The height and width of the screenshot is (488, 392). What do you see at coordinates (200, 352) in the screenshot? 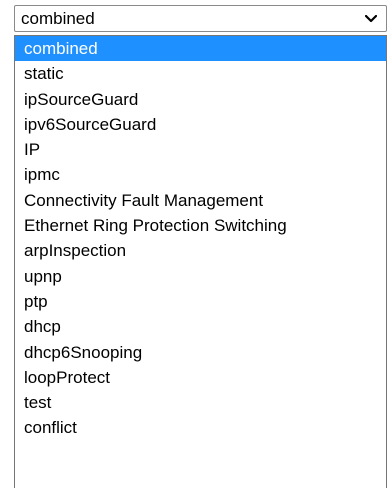
I see `option-item: dhcp6Snooping` at bounding box center [200, 352].